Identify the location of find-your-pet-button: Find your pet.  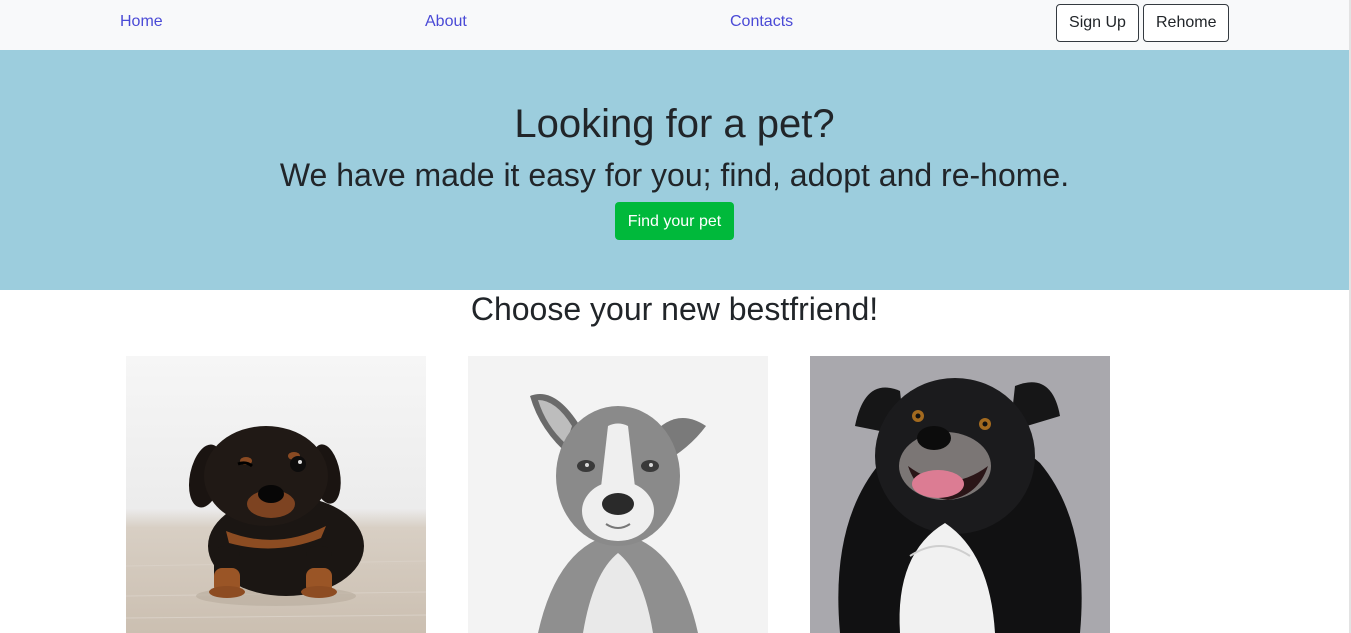
(674, 221).